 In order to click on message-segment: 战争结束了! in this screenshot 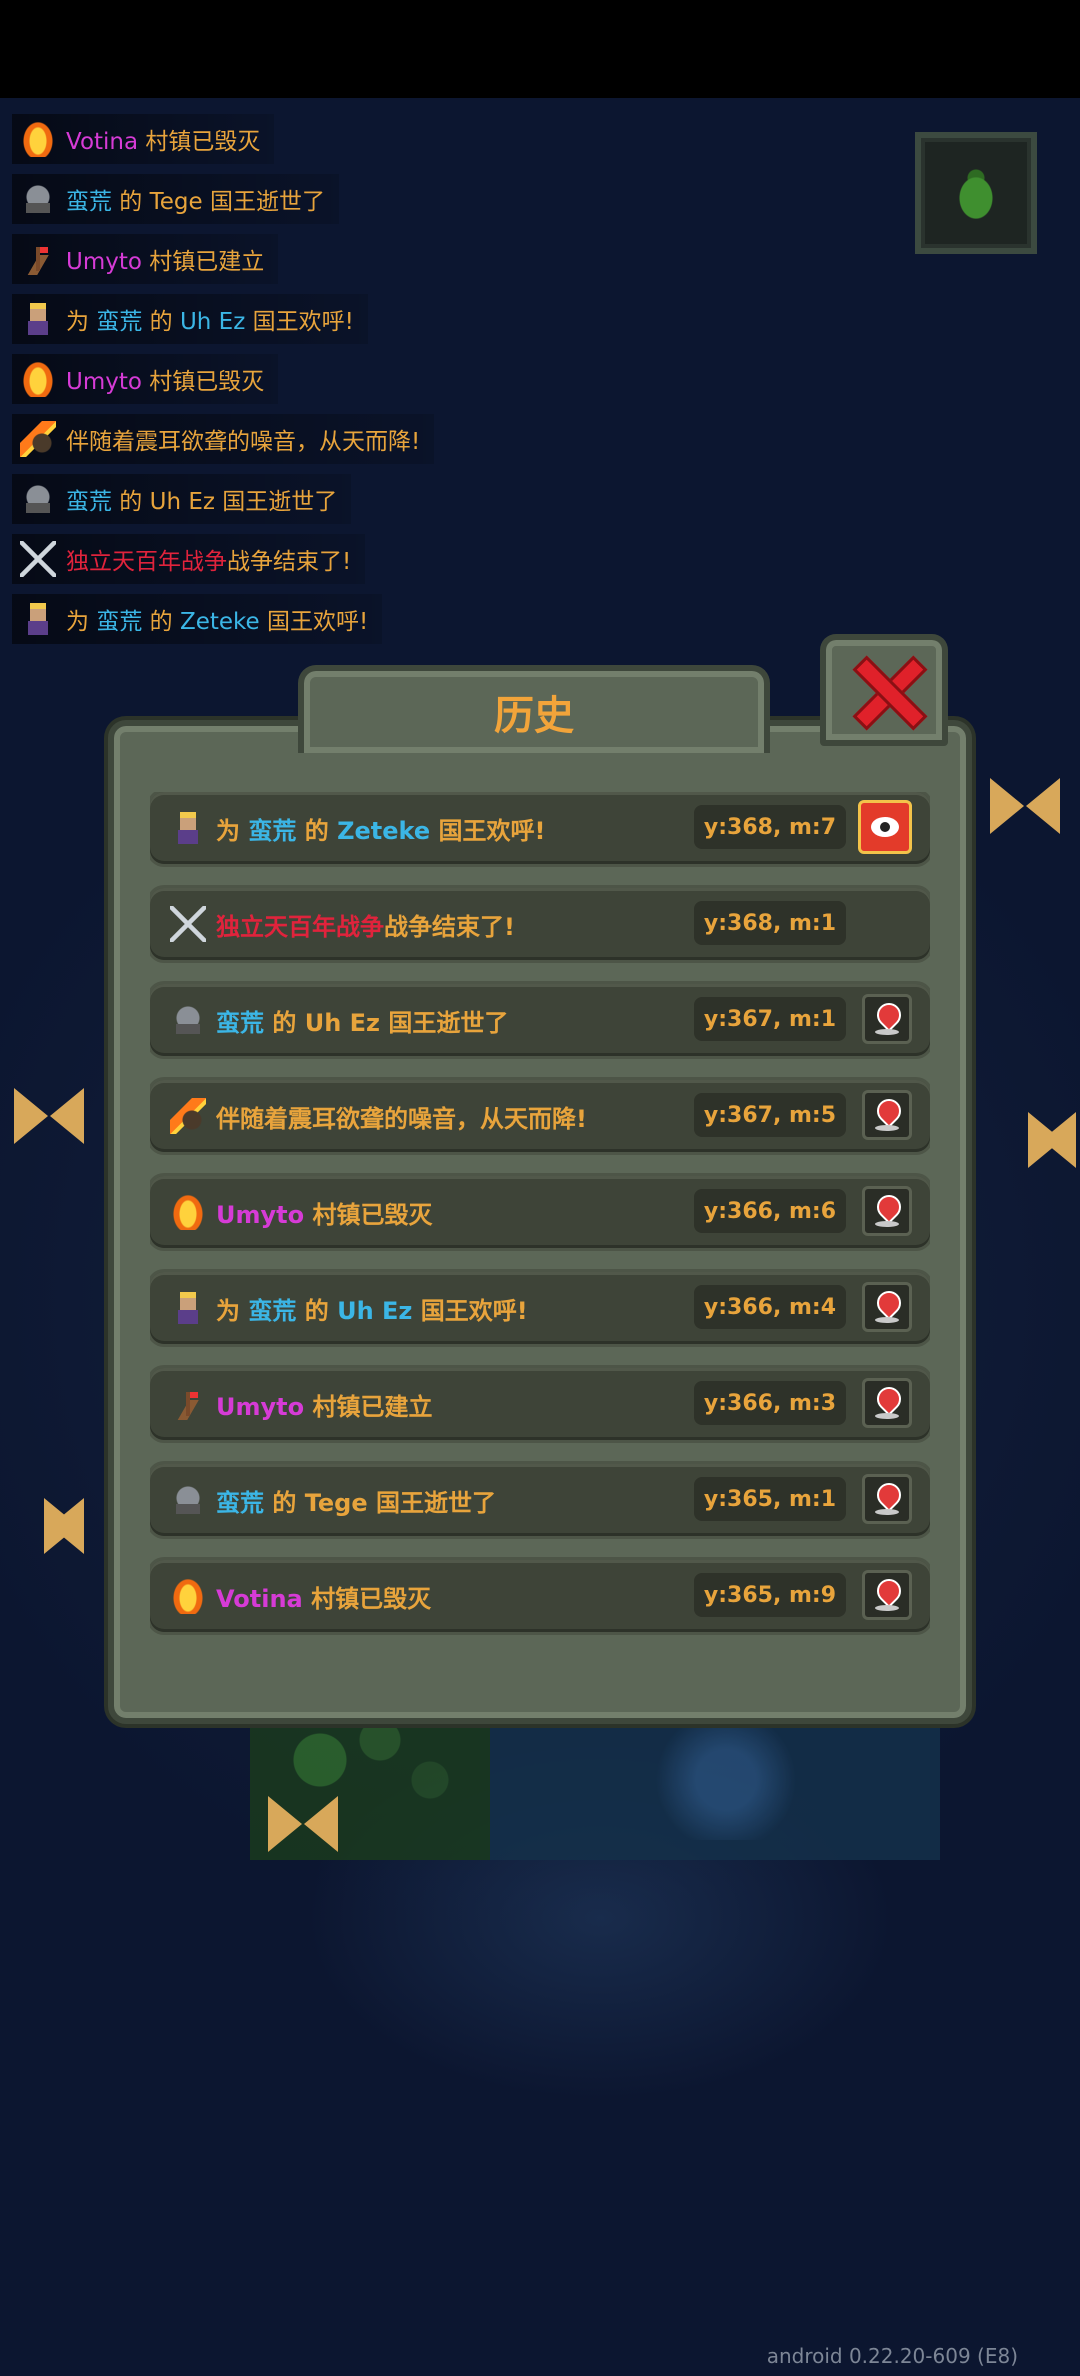, I will do `click(449, 926)`.